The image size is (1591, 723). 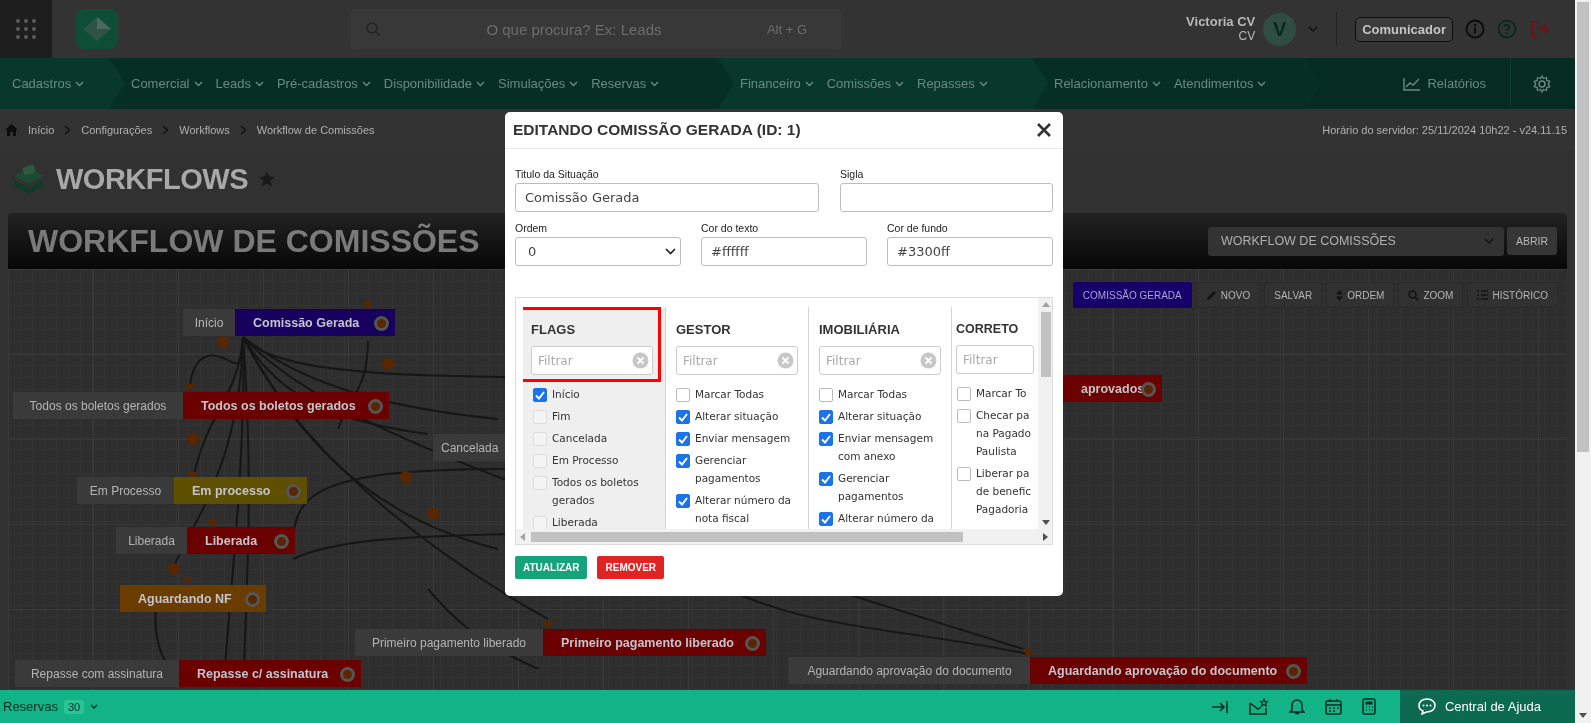 I want to click on bell-icon, so click(x=1296, y=706).